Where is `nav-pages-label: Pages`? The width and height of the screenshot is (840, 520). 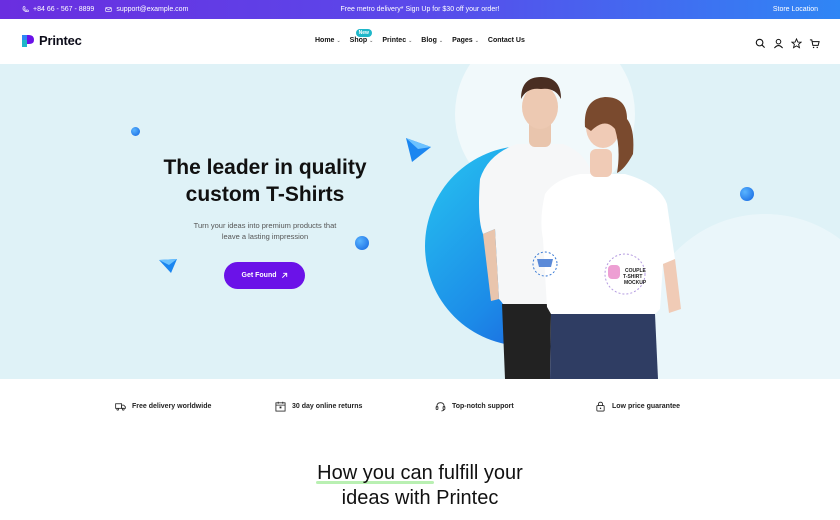 nav-pages-label: Pages is located at coordinates (462, 40).